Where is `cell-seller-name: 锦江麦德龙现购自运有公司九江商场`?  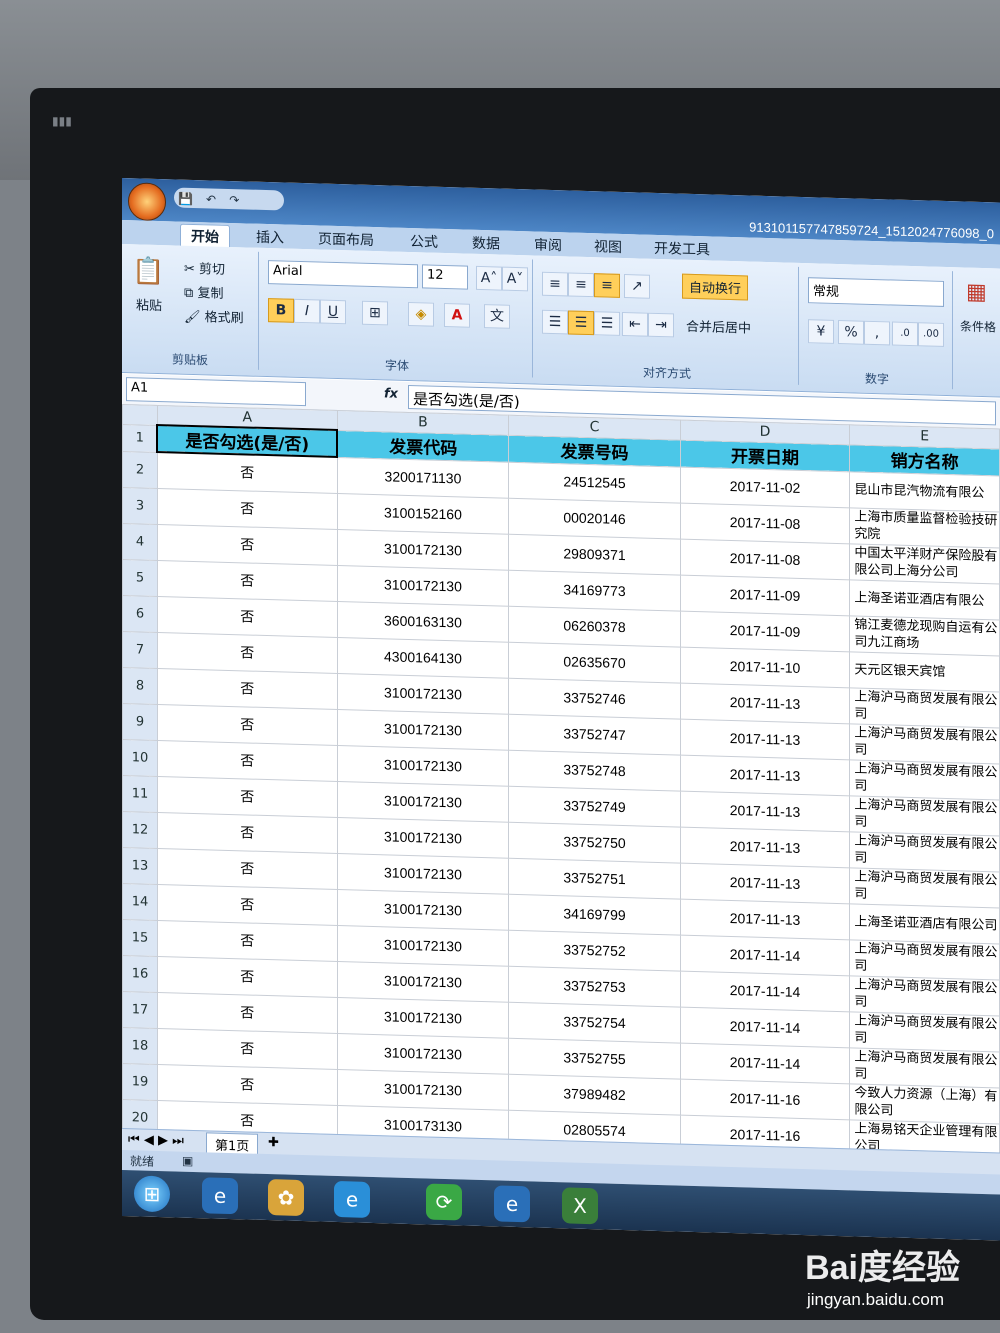
cell-seller-name: 锦江麦德龙现购自运有公司九江商场 is located at coordinates (924, 635).